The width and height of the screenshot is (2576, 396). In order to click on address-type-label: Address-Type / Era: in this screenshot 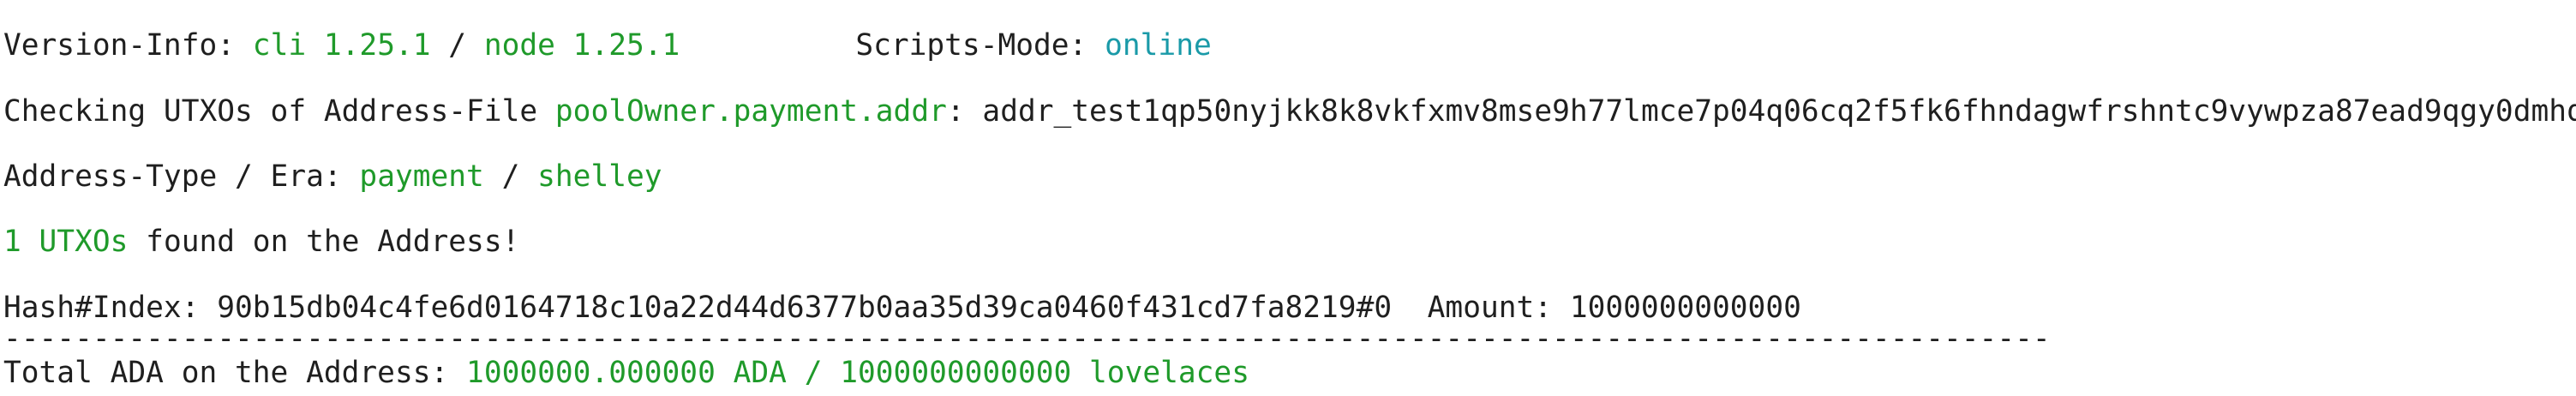, I will do `click(181, 176)`.